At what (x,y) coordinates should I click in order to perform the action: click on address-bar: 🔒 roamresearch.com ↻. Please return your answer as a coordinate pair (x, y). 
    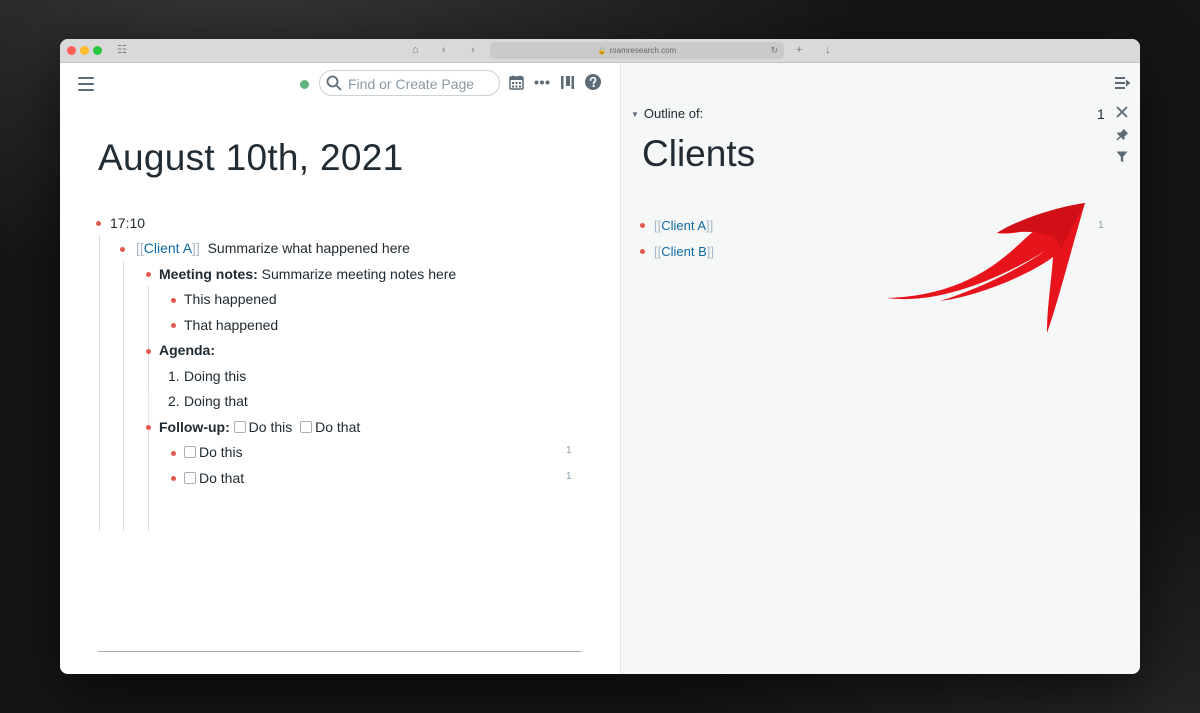
    Looking at the image, I should click on (637, 50).